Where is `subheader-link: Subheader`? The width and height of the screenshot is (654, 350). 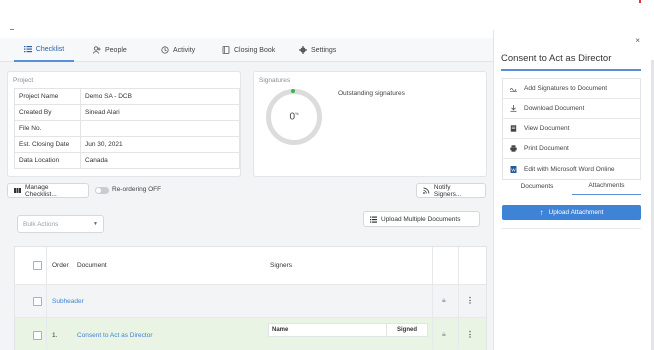 subheader-link: Subheader is located at coordinates (68, 301).